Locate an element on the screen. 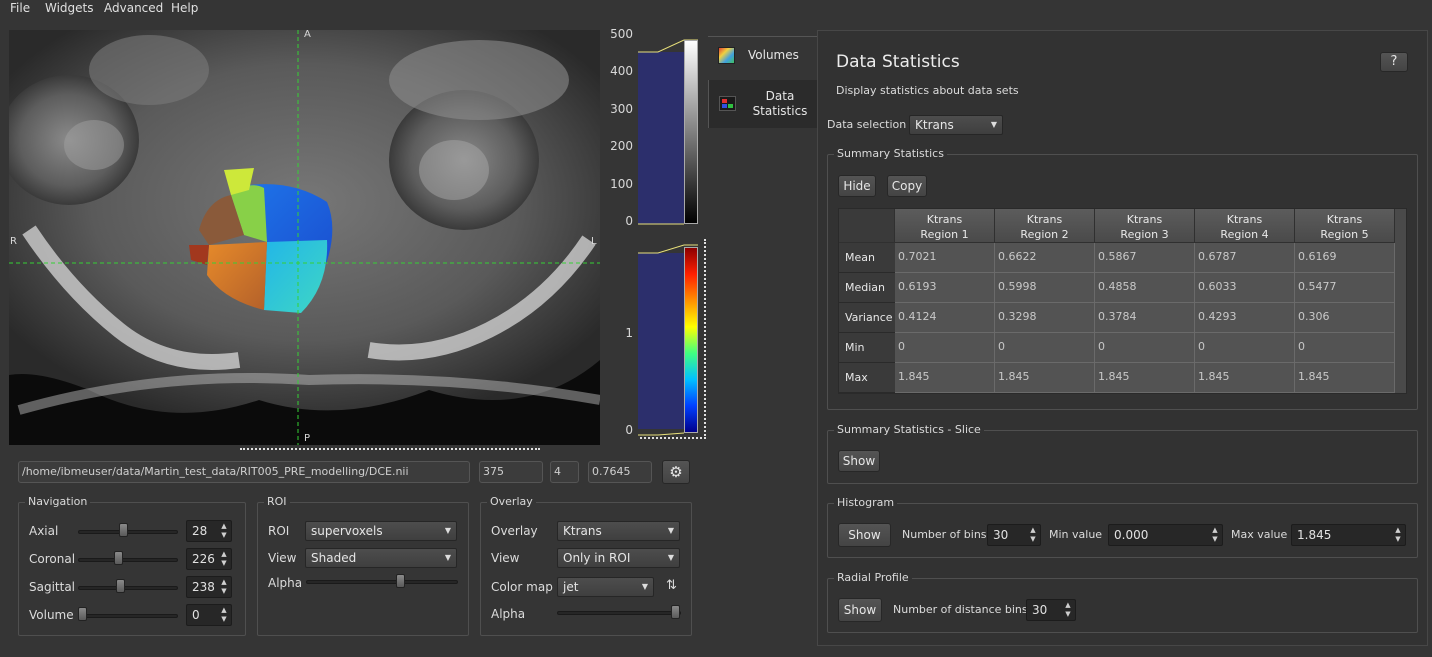 Image resolution: width=1432 pixels, height=657 pixels. table-cell: 0.306 is located at coordinates (1345, 318).